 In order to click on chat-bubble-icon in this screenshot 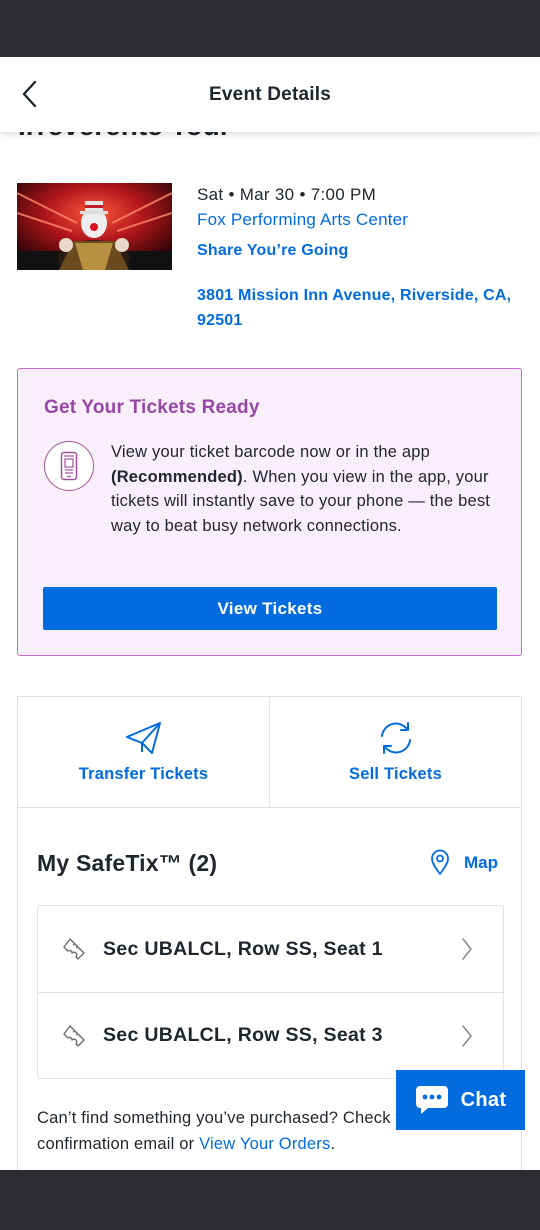, I will do `click(431, 1100)`.